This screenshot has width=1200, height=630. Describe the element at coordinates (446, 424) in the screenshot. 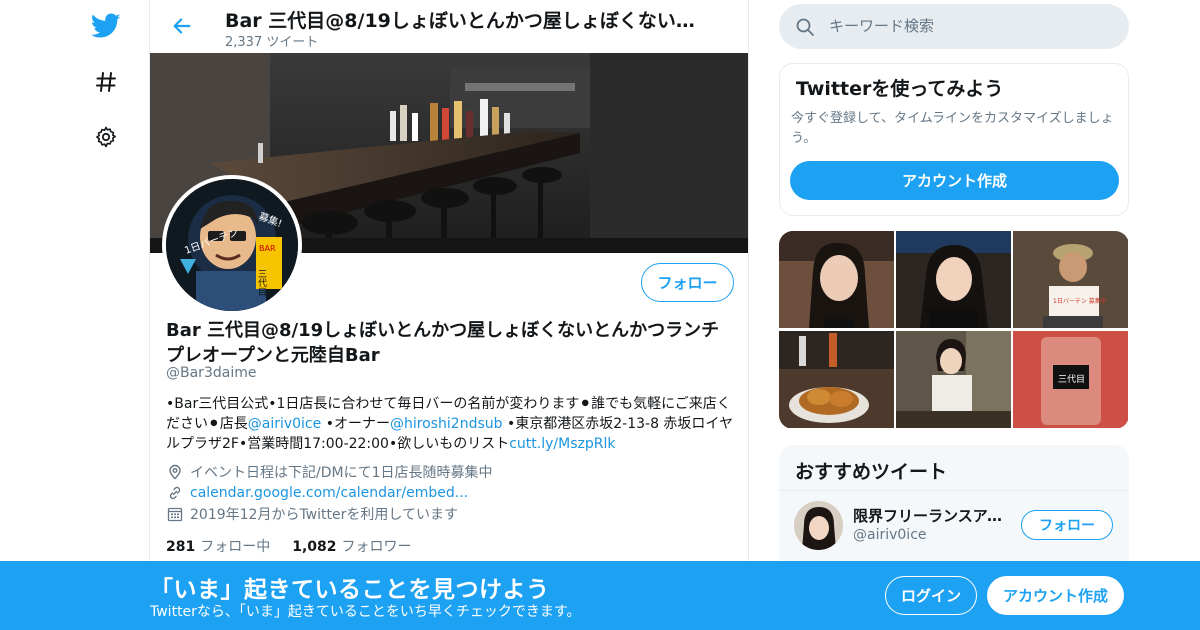

I see `bio-link-owner: @hiroshi2ndsub` at that location.